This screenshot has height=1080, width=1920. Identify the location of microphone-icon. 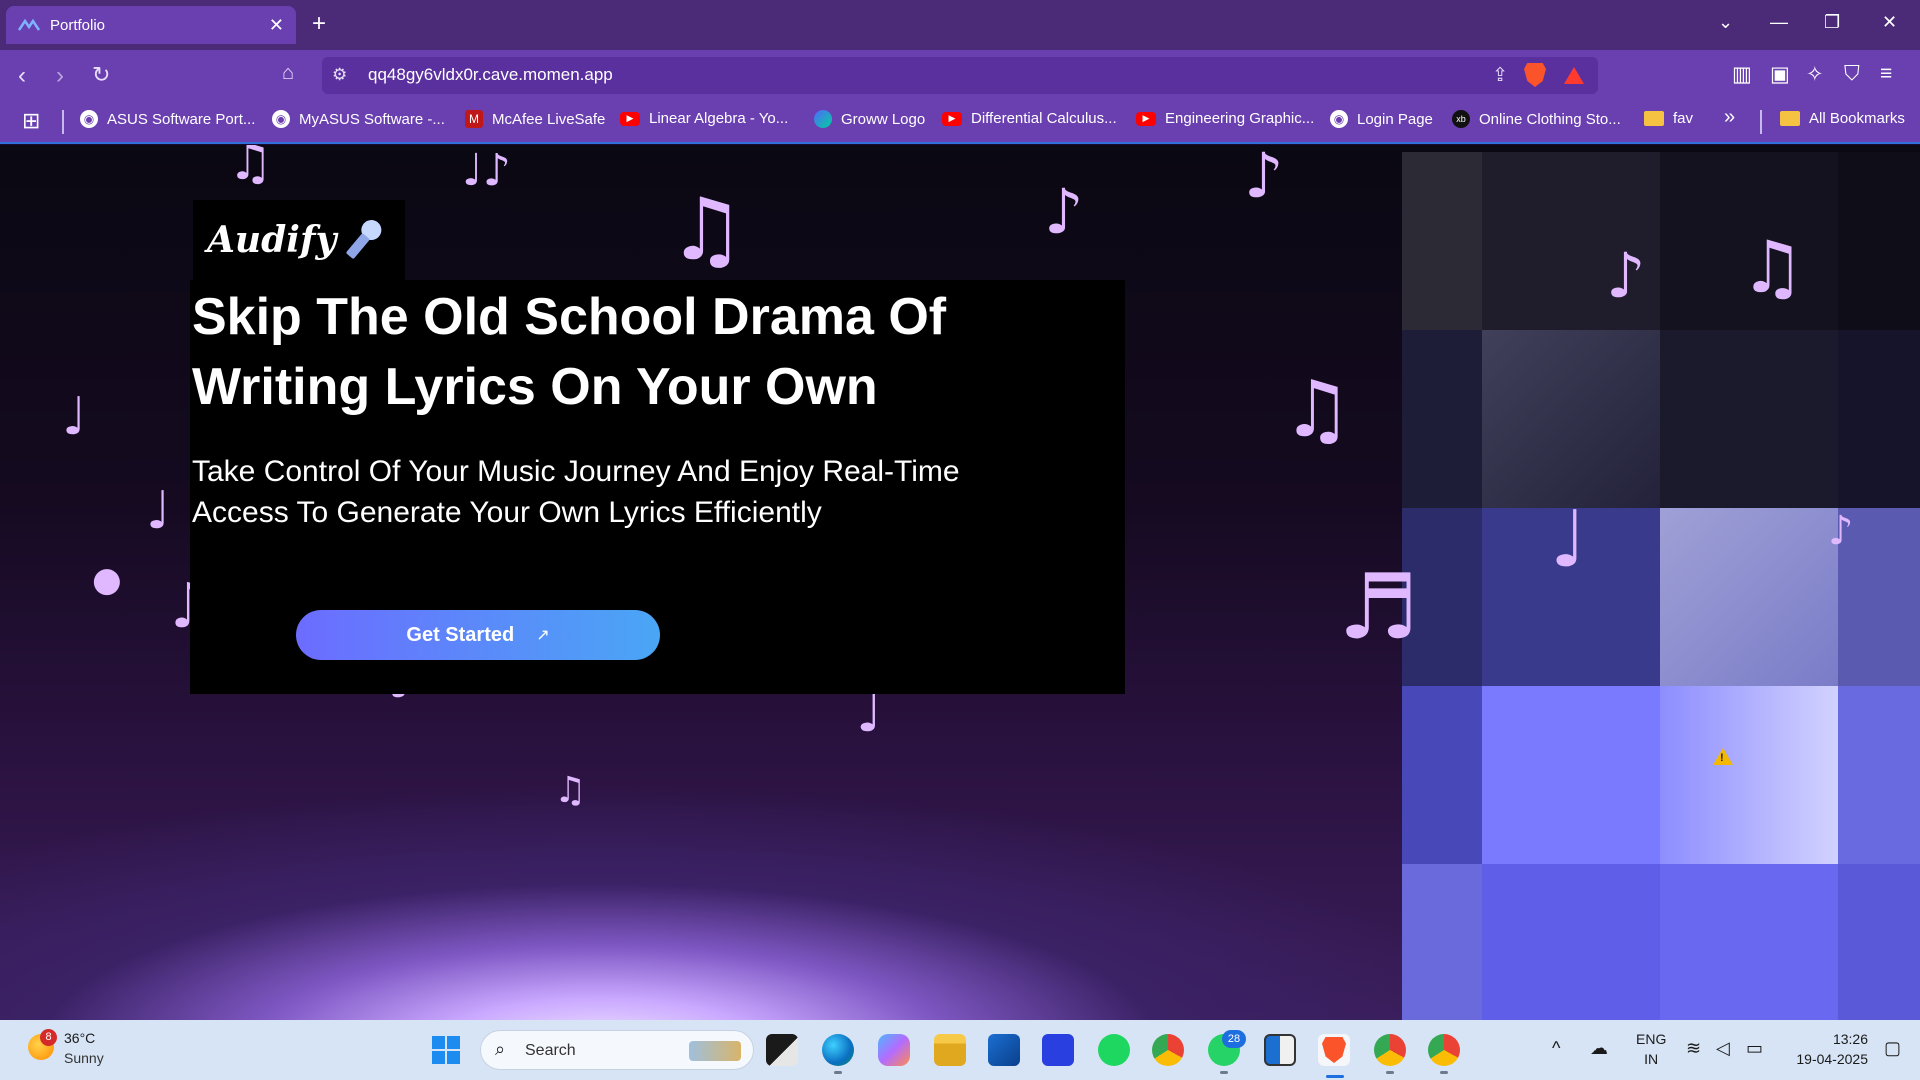
(363, 239).